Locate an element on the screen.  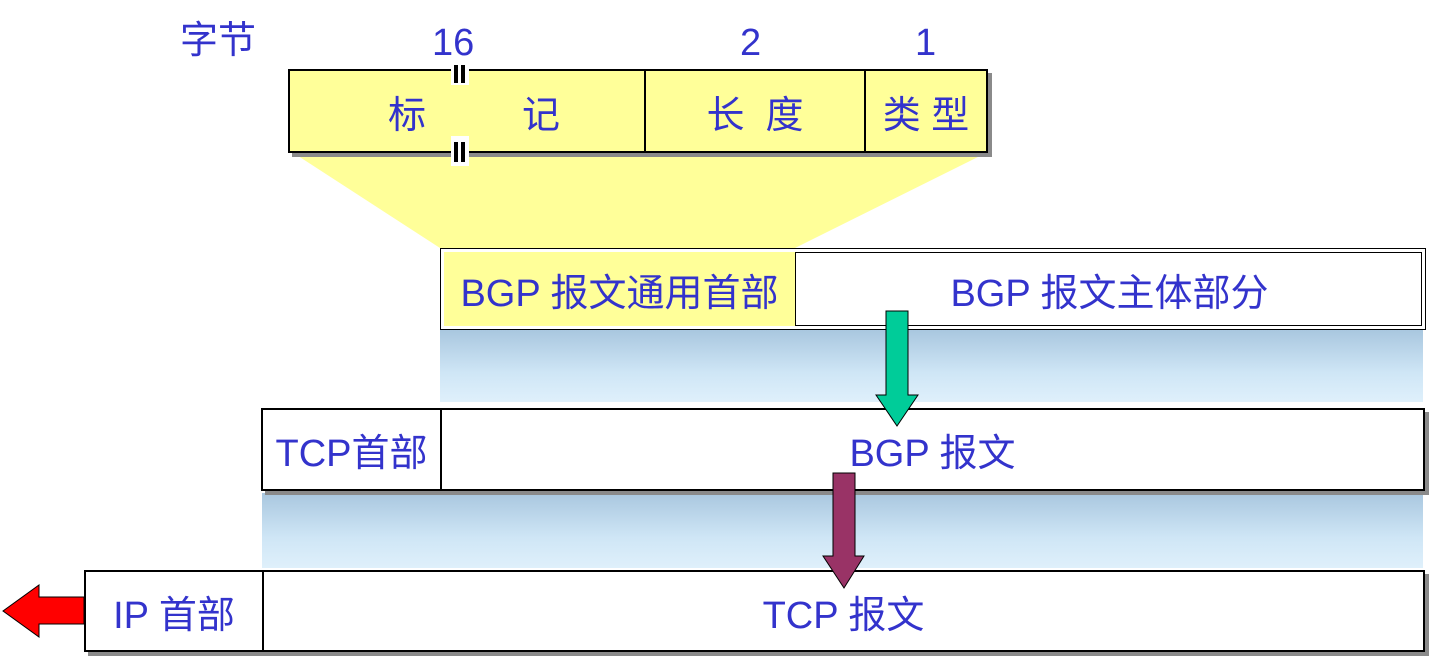
purple-down-arrow is located at coordinates (843, 530).